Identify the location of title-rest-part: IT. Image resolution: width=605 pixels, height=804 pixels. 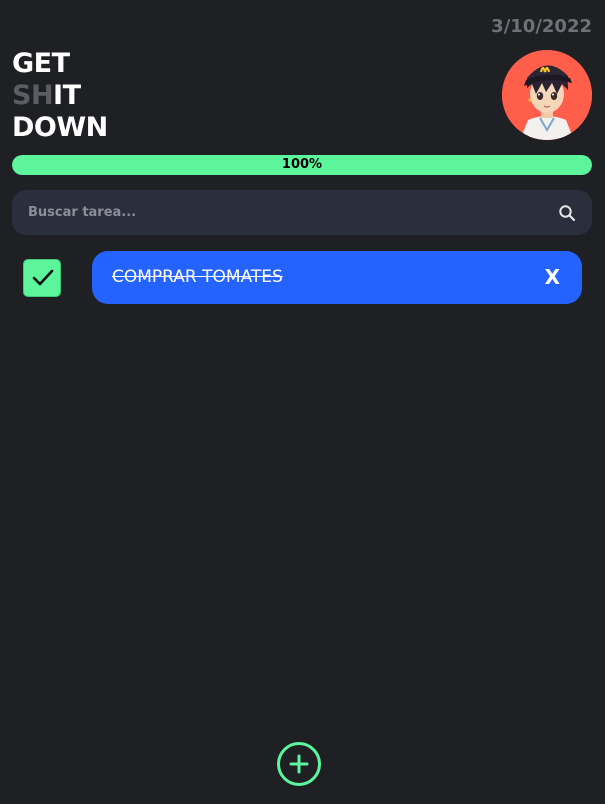
(67, 95).